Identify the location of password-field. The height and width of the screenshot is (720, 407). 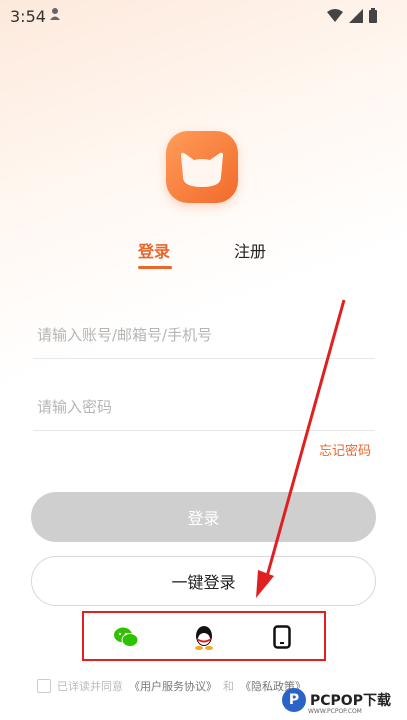
(204, 407).